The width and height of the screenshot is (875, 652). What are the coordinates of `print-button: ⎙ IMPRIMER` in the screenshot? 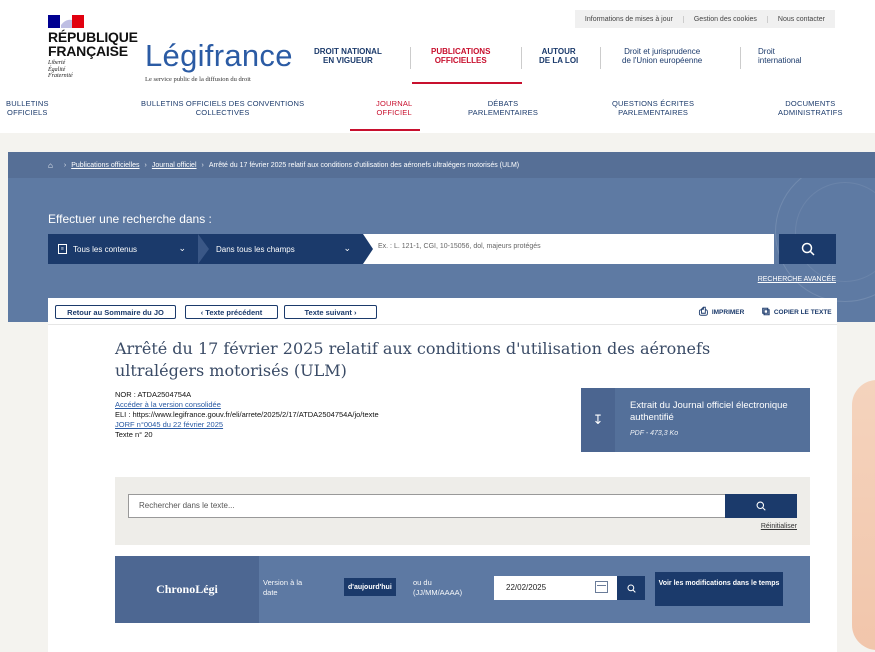 It's located at (721, 312).